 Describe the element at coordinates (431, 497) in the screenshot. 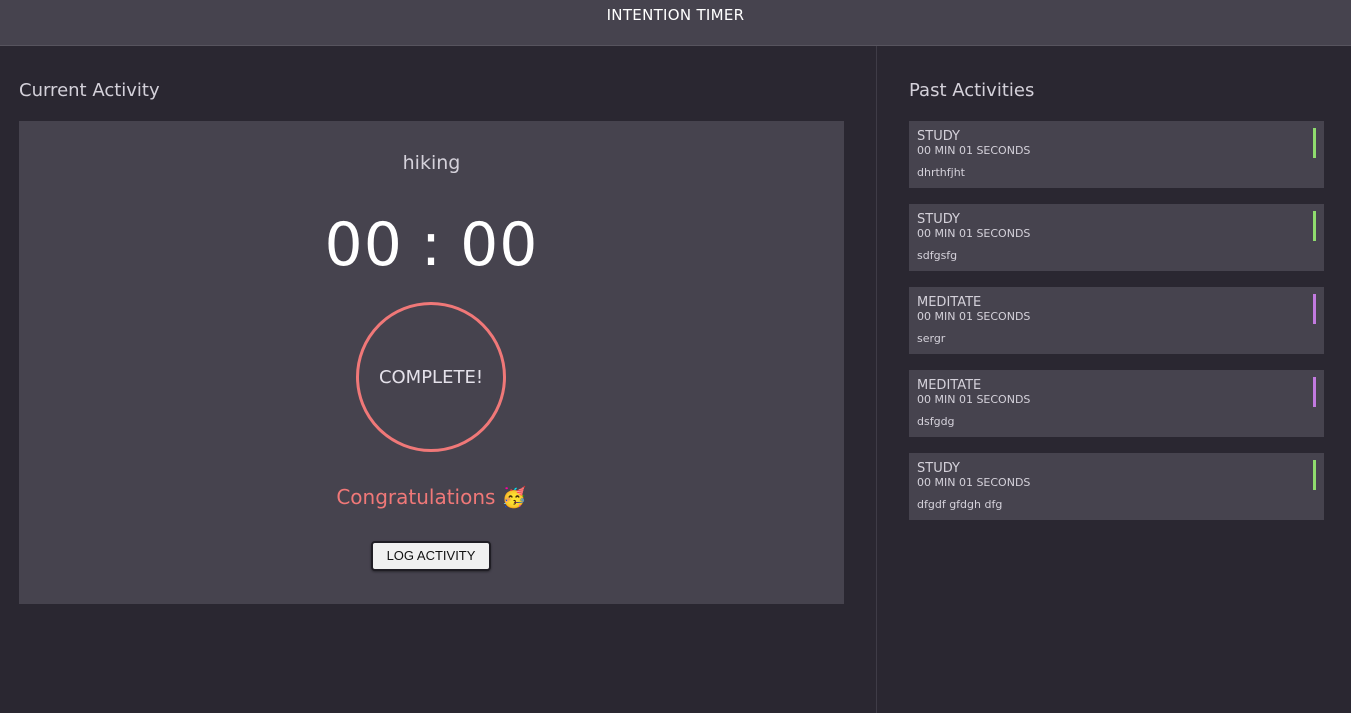

I see `congratulations-message: Congratulations 🥳` at that location.